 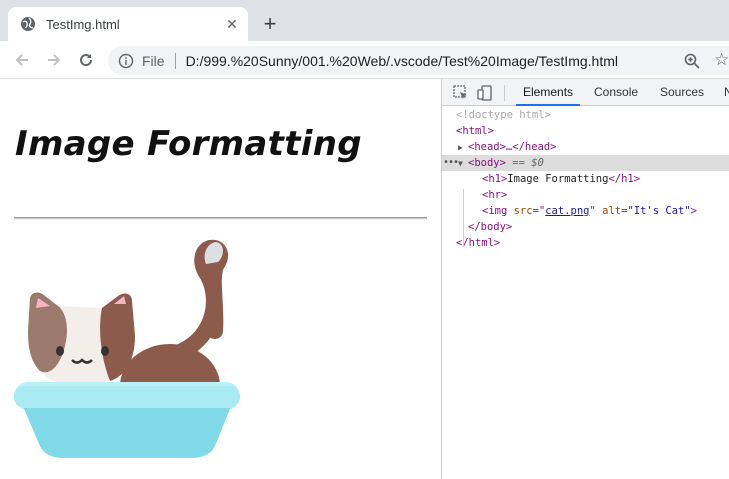 I want to click on tab-title: TestImg.html, so click(x=83, y=24).